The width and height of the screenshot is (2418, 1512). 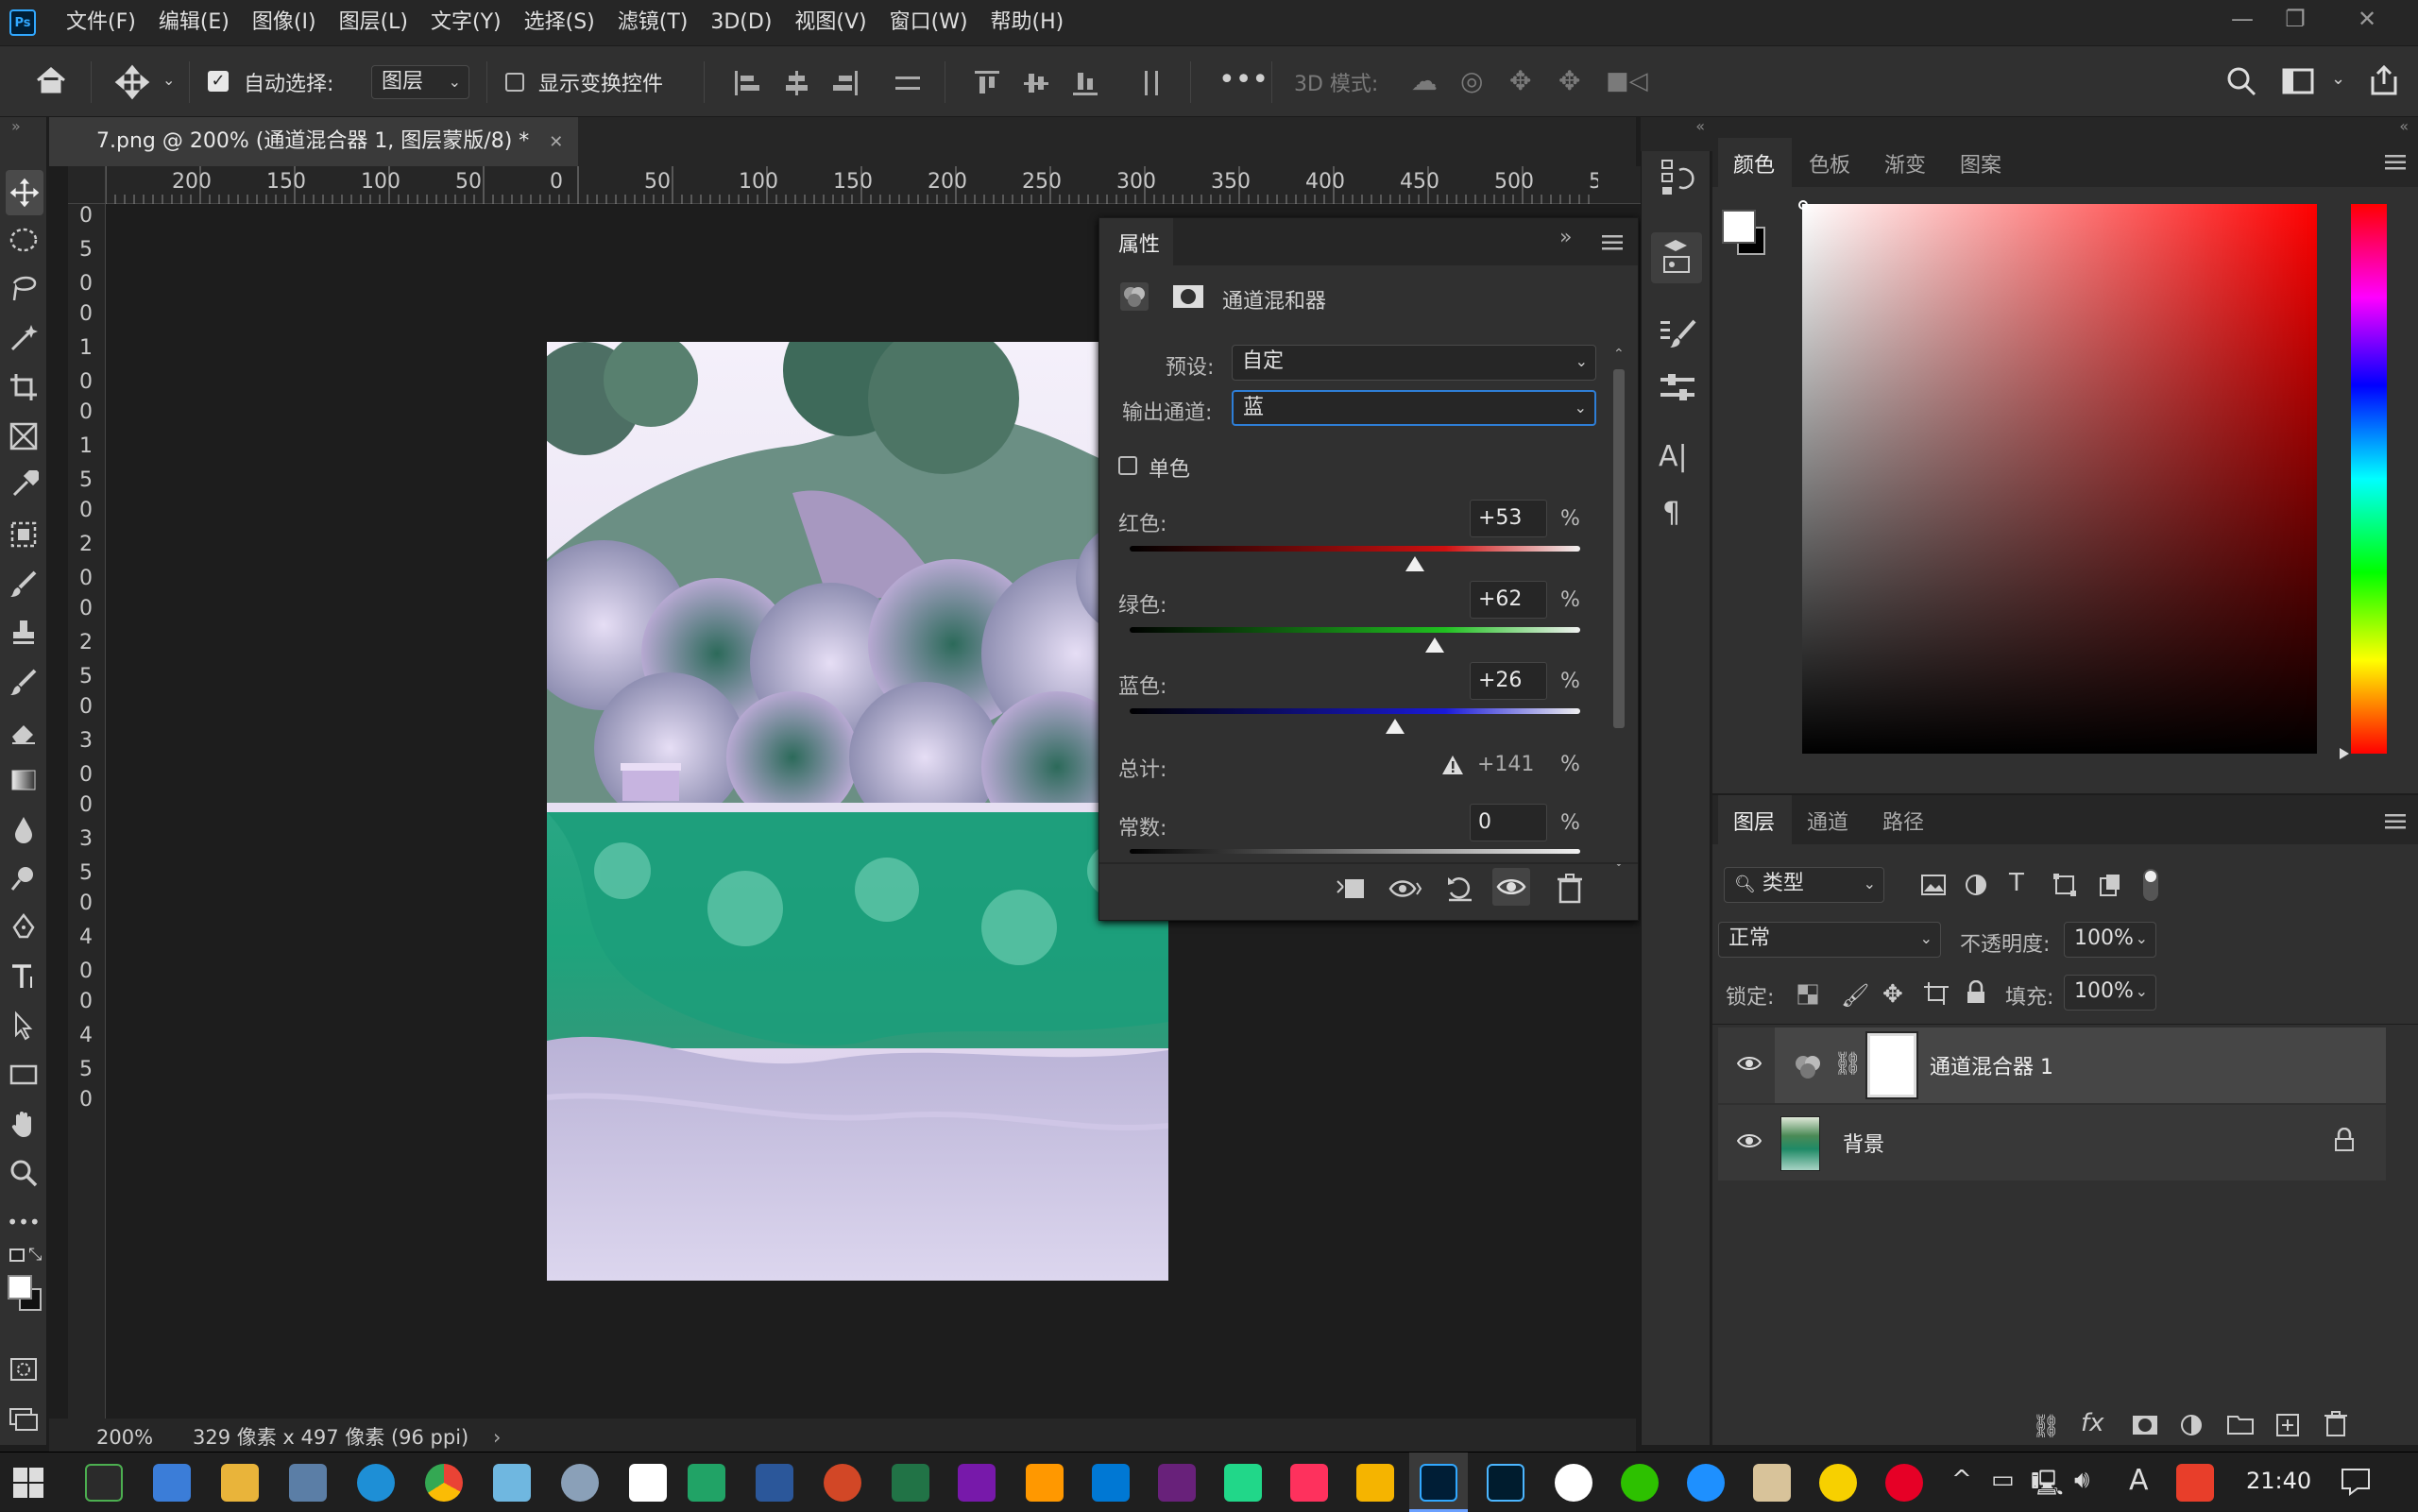 I want to click on clip-to-layer-icon, so click(x=1351, y=889).